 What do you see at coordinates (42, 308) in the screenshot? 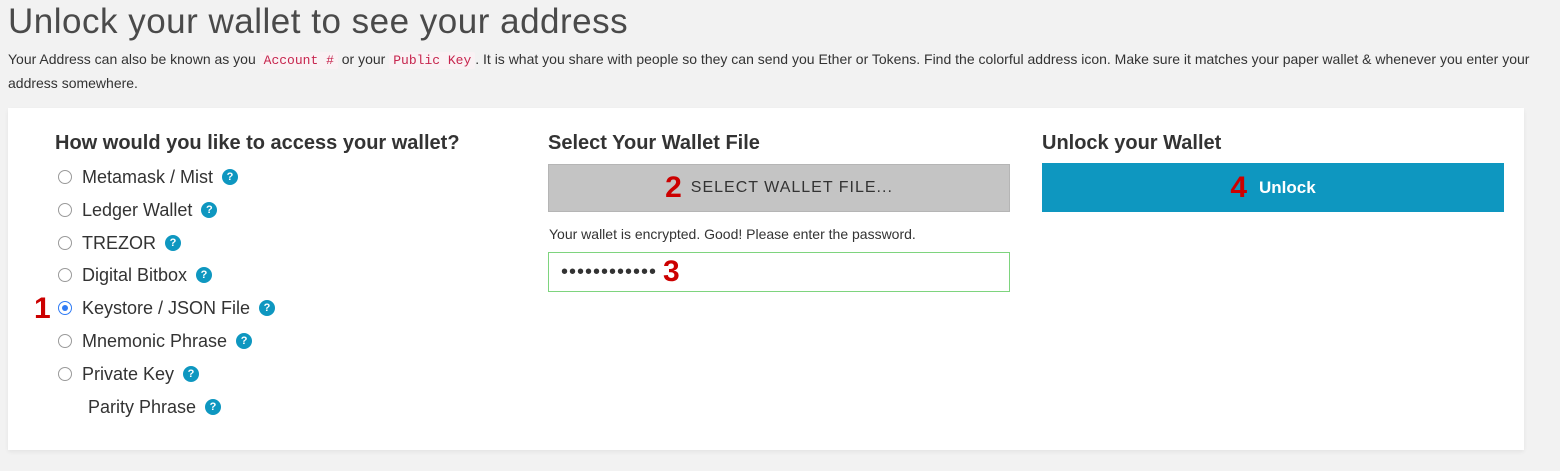
I see `step-marker-1: 1` at bounding box center [42, 308].